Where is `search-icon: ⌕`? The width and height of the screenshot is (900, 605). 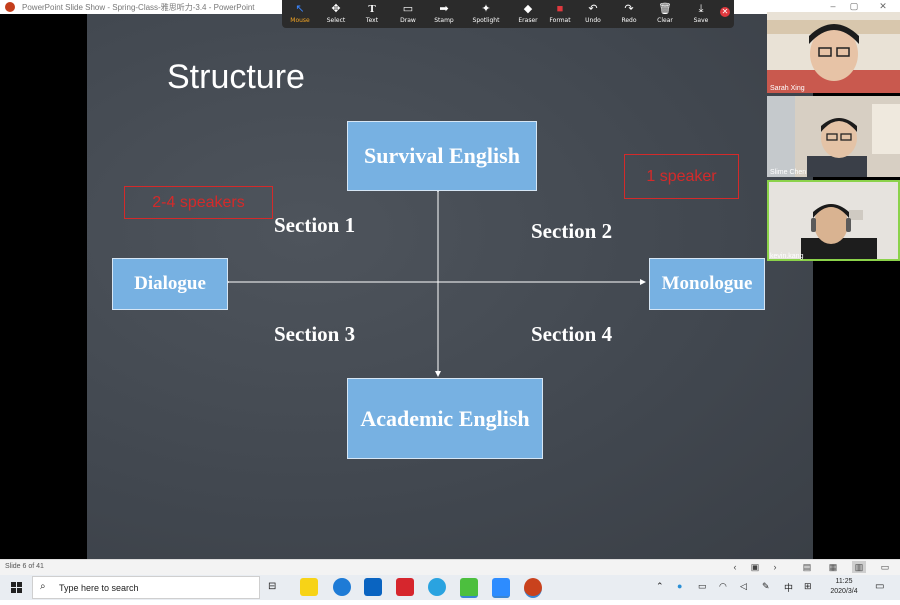
search-icon: ⌕ is located at coordinates (43, 586).